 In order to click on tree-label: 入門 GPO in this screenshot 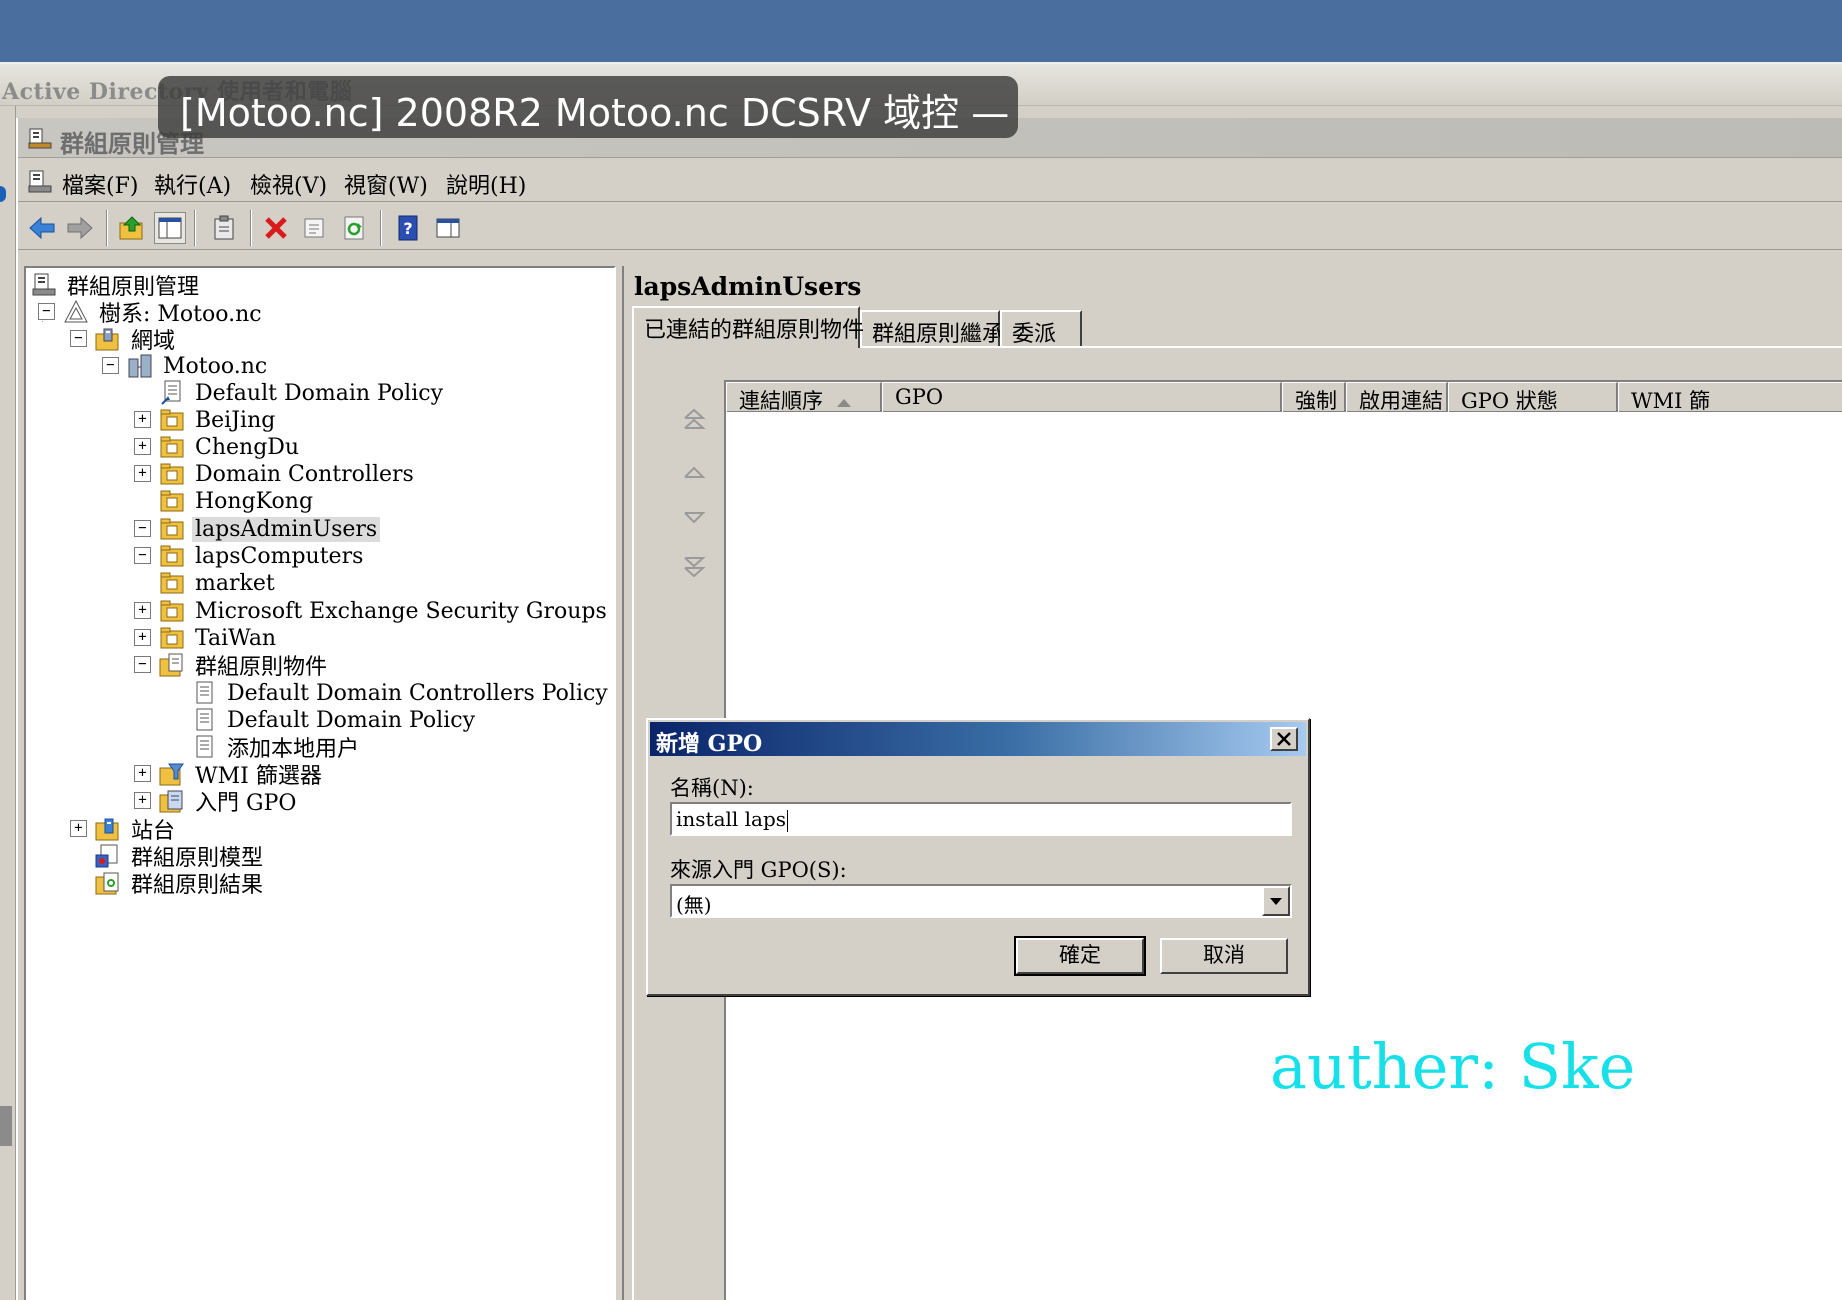, I will do `click(246, 803)`.